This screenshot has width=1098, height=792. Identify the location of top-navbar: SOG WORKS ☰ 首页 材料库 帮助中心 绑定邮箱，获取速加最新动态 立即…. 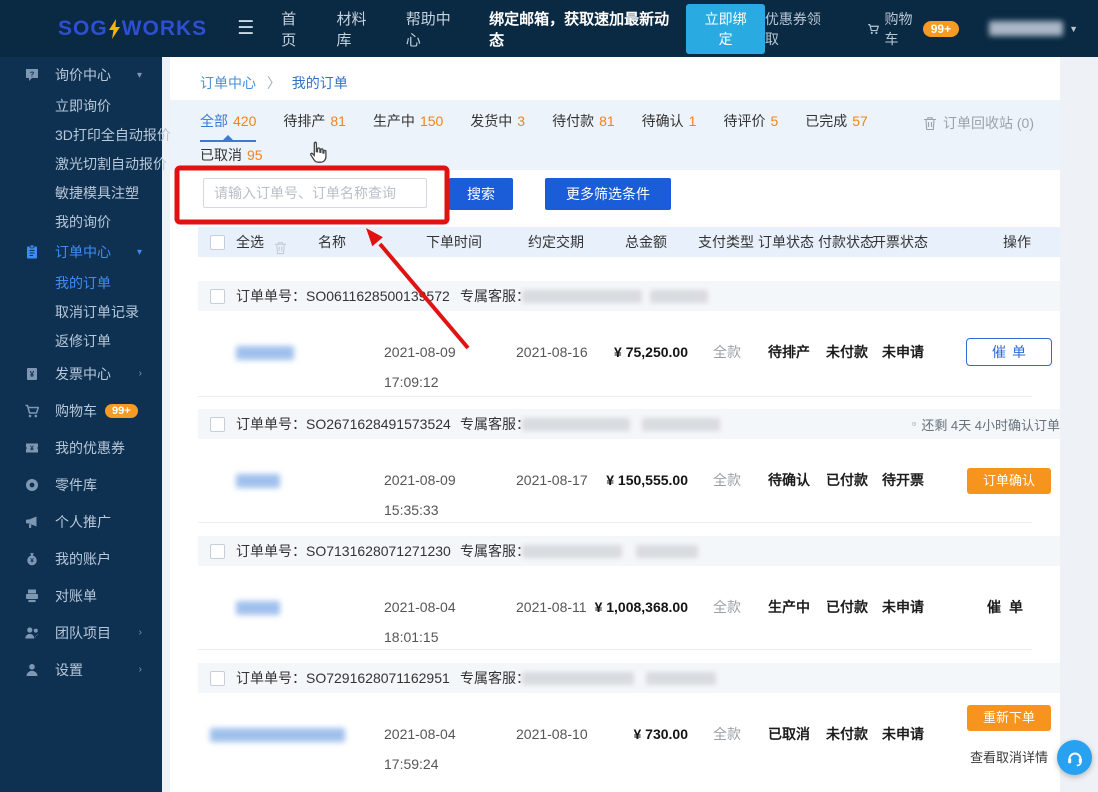
(549, 28).